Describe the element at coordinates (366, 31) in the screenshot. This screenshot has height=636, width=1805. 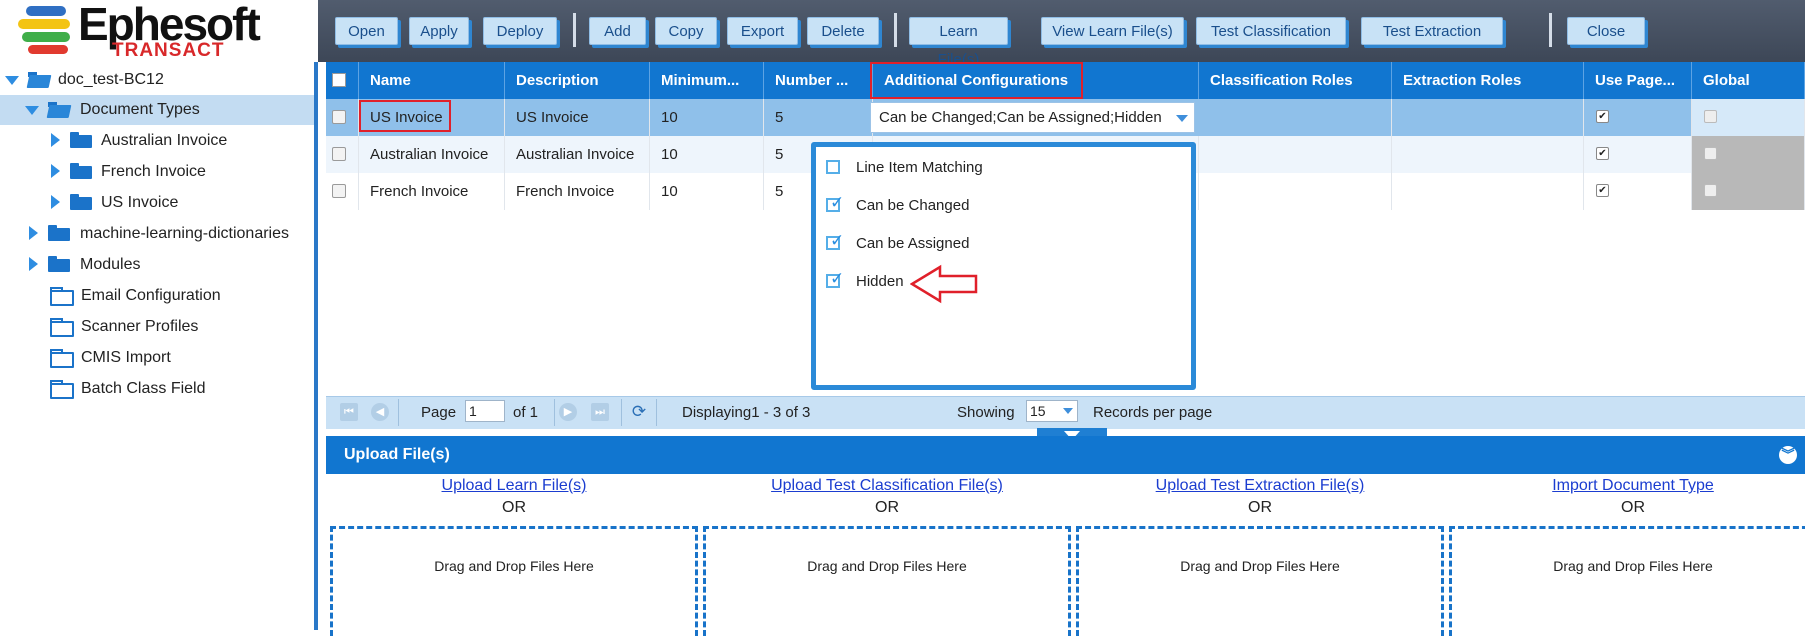
I see `open-button: Open` at that location.